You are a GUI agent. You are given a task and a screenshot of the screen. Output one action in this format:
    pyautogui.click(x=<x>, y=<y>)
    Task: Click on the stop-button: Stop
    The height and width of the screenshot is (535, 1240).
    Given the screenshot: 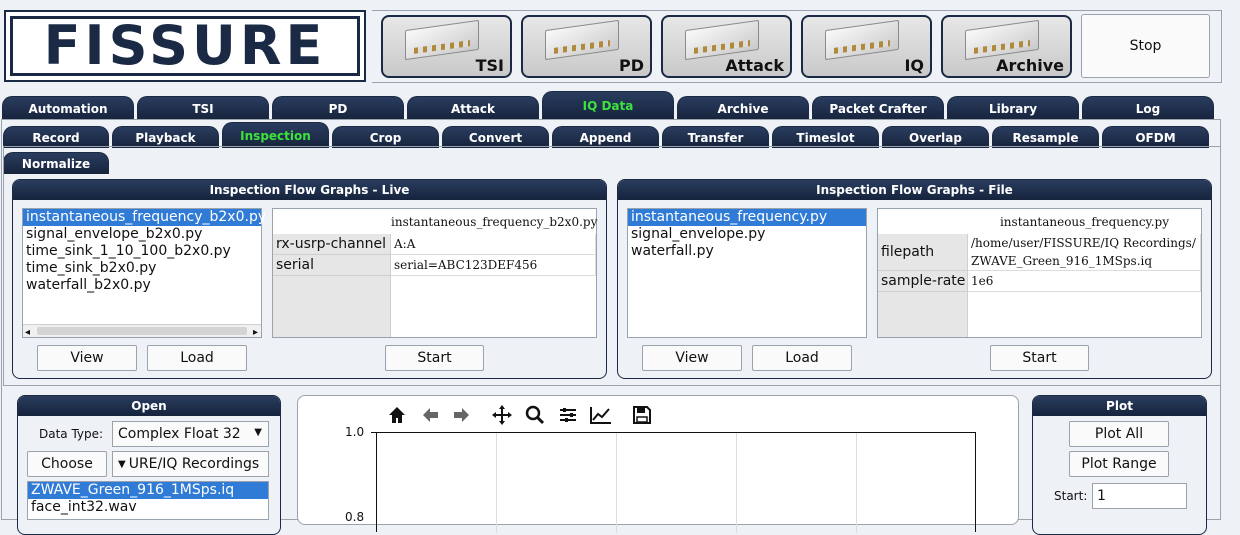 What is the action you would take?
    pyautogui.click(x=1145, y=46)
    